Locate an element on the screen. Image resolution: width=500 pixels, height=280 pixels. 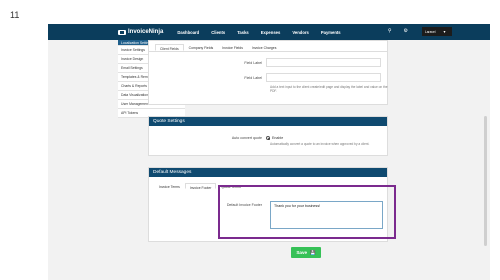
tab-invoice-footer: Invoice Footer is located at coordinates (200, 186).